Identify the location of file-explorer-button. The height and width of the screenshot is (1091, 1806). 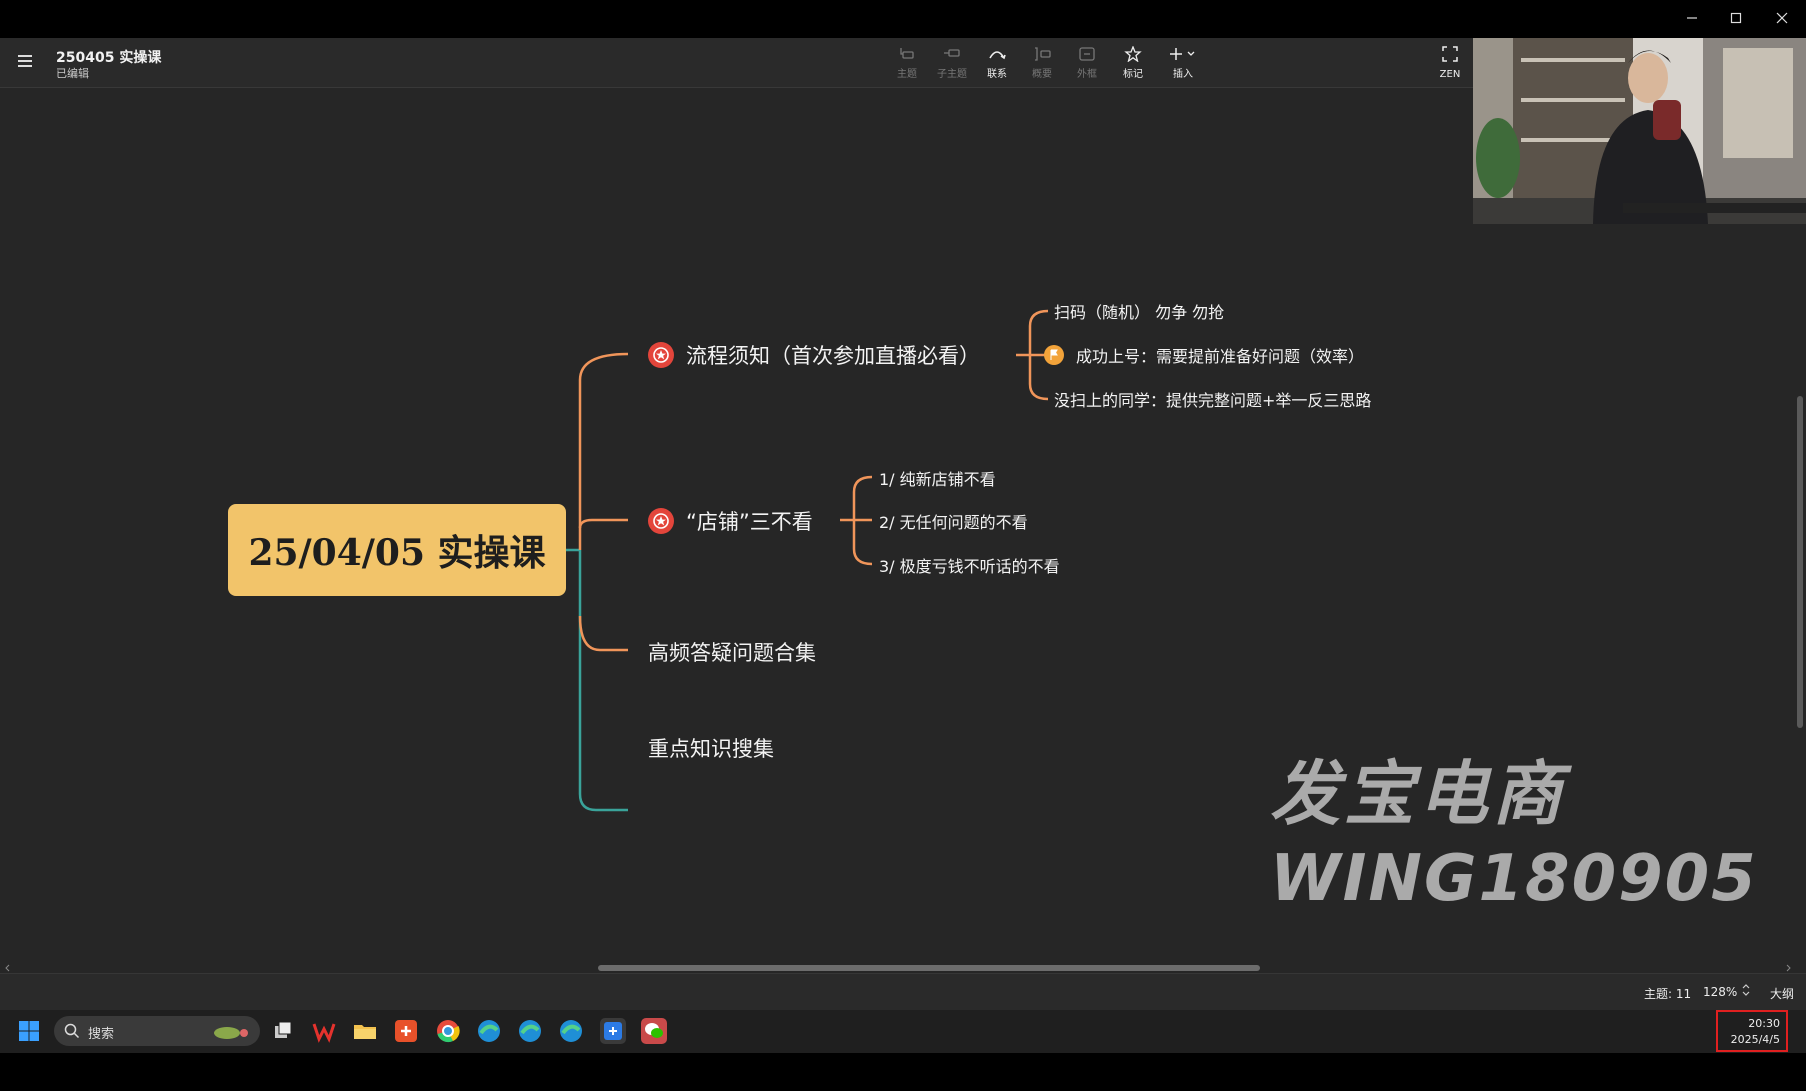
(365, 1031).